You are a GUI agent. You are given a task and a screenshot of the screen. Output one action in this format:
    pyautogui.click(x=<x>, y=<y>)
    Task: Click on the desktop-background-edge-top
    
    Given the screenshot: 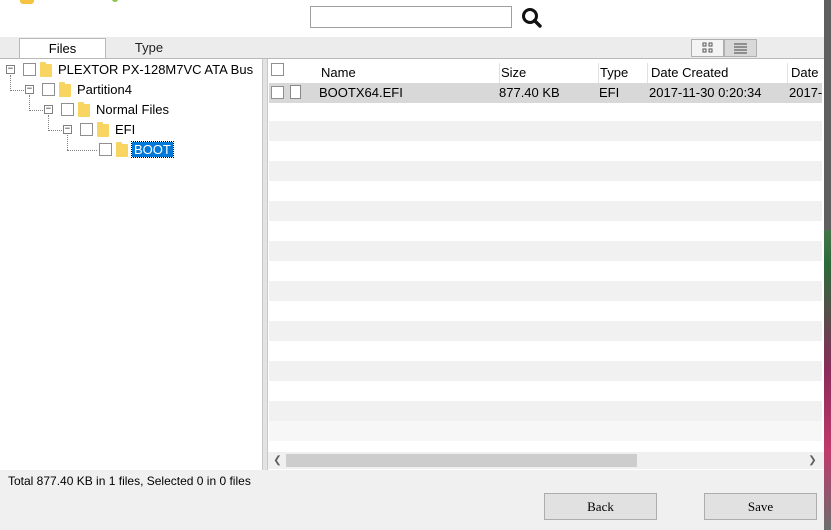 What is the action you would take?
    pyautogui.click(x=827, y=115)
    